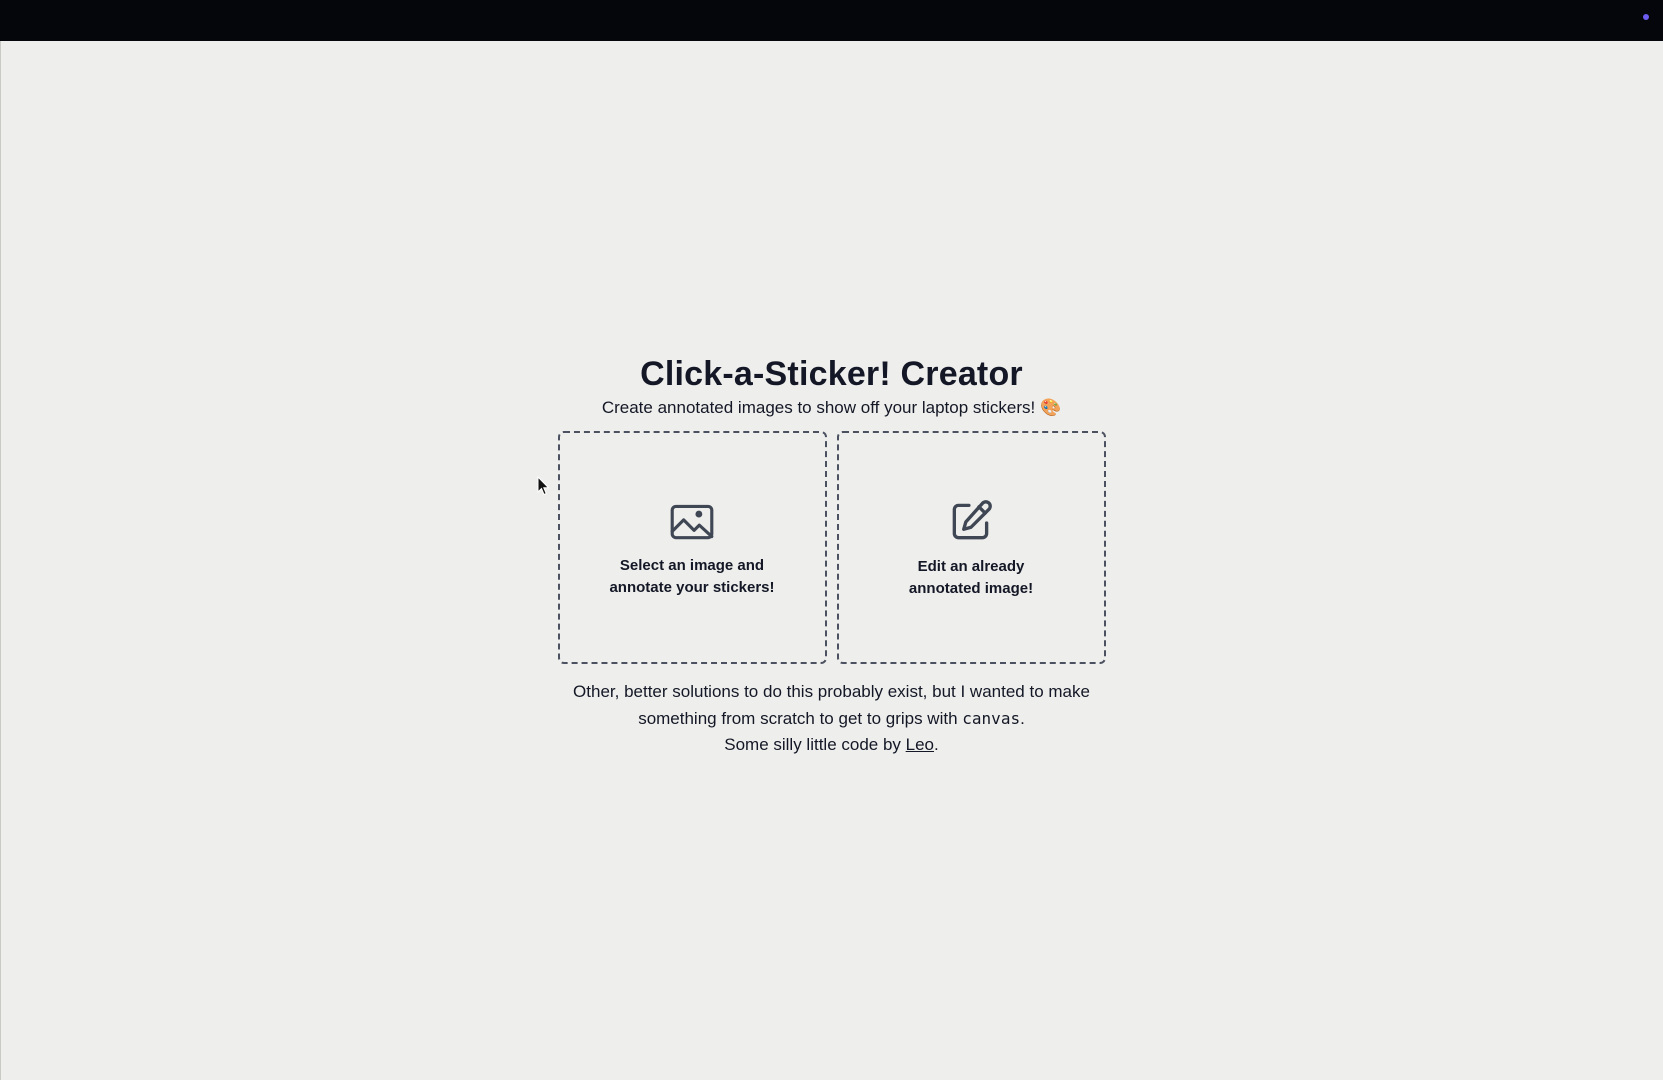  I want to click on status-dot, so click(1646, 17).